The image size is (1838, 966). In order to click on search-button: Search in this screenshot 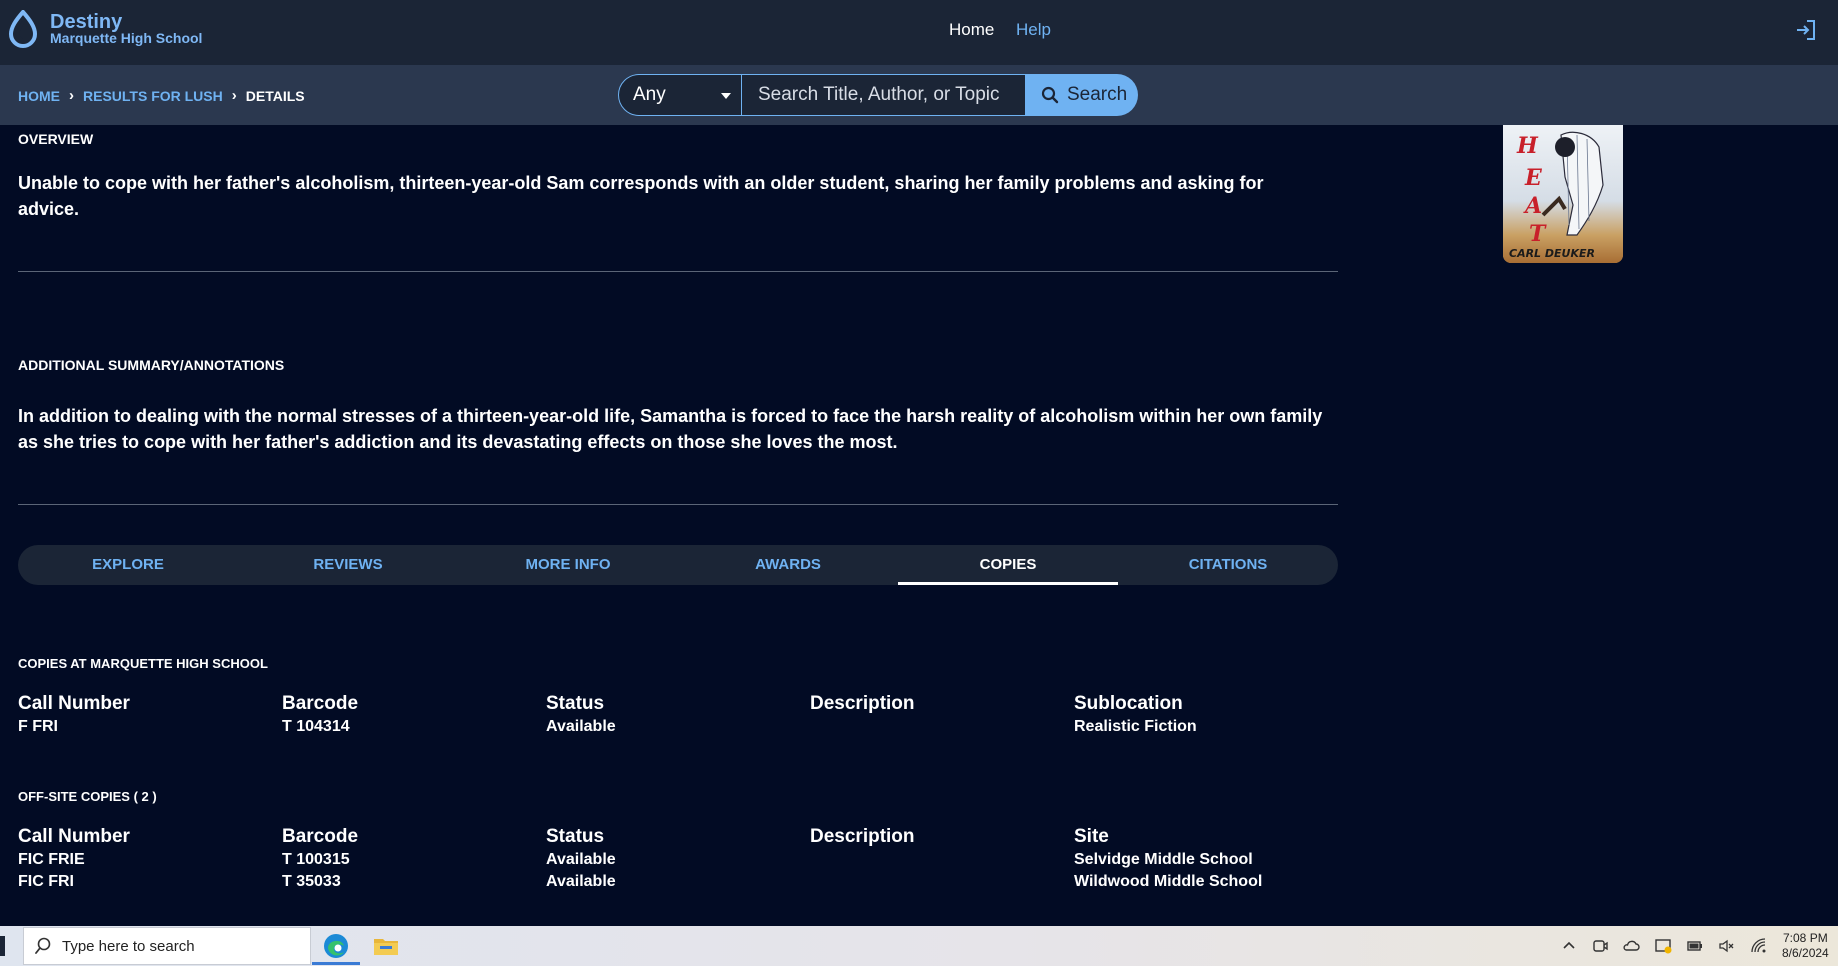, I will do `click(1081, 95)`.